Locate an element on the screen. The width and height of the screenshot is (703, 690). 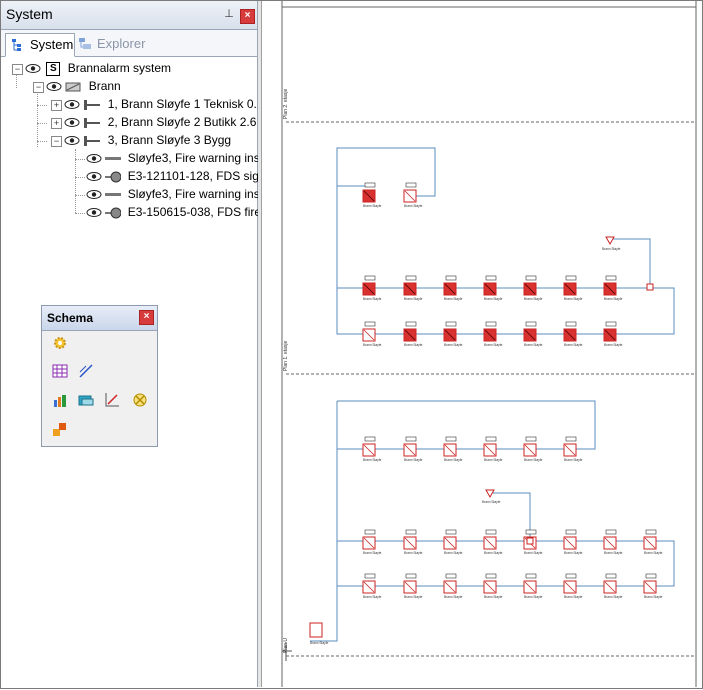
panel-title: System is located at coordinates (29, 14).